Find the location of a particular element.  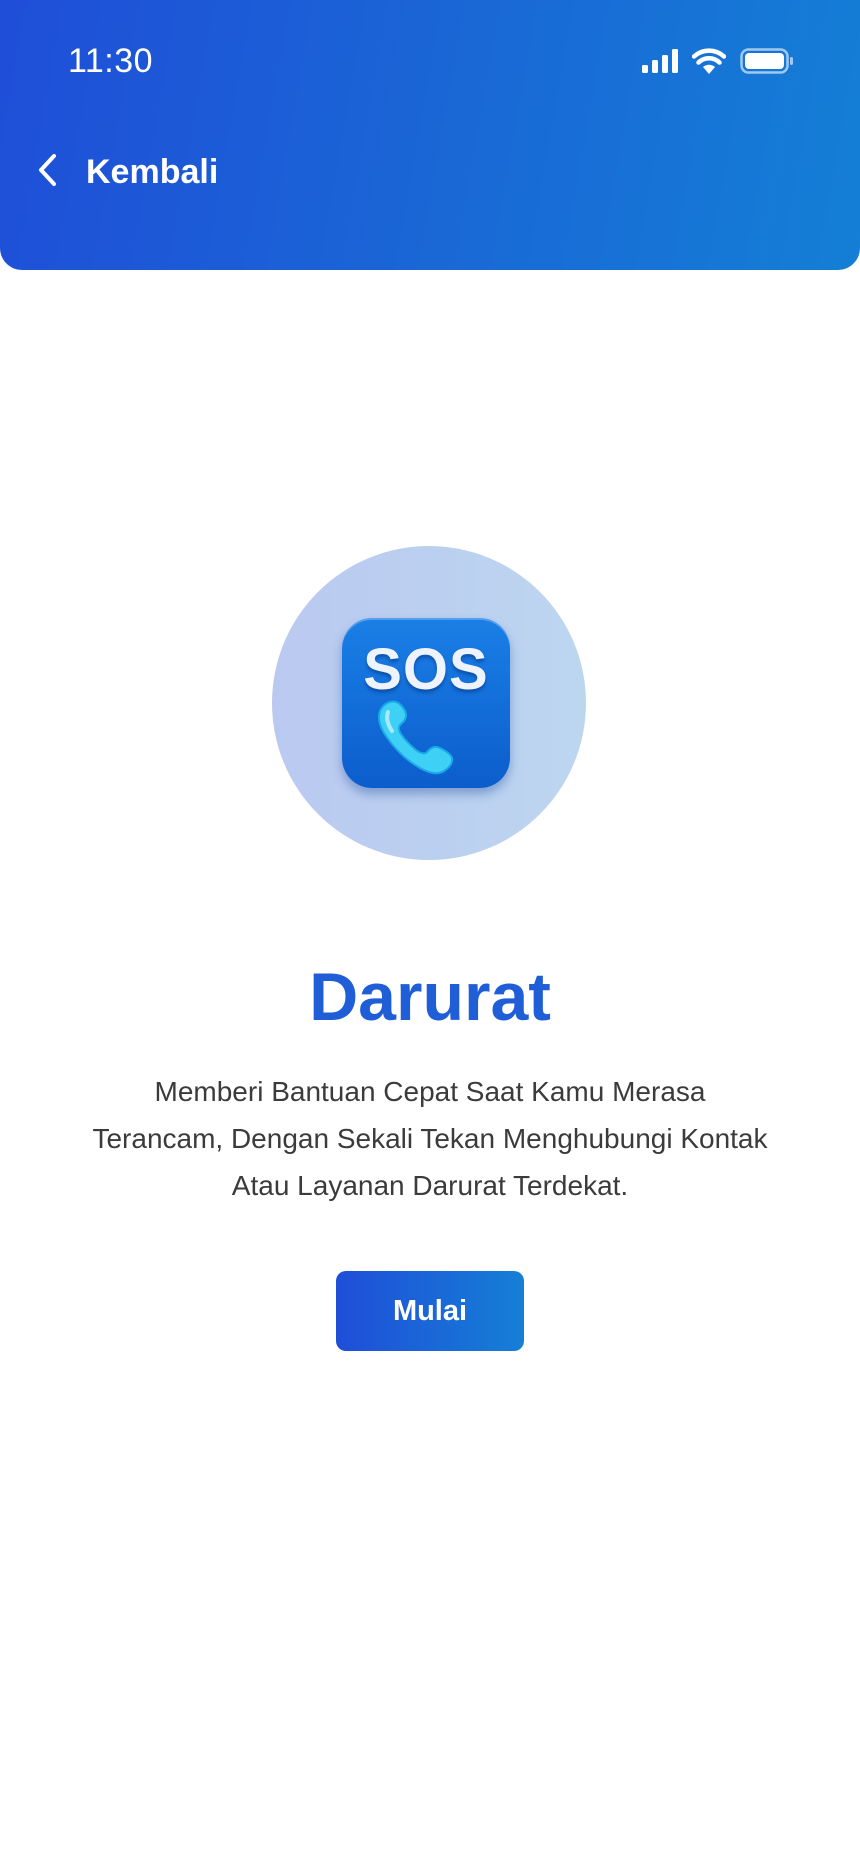

header: 11:30 Kembali is located at coordinates (430, 135).